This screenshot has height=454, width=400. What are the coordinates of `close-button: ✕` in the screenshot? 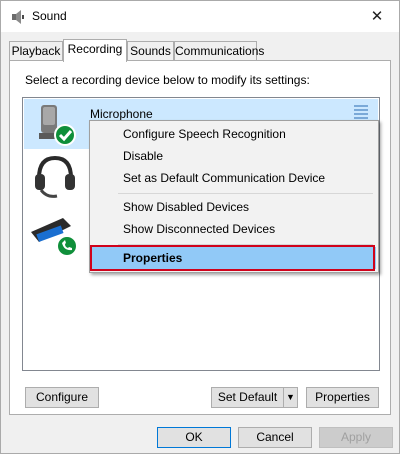 It's located at (377, 16).